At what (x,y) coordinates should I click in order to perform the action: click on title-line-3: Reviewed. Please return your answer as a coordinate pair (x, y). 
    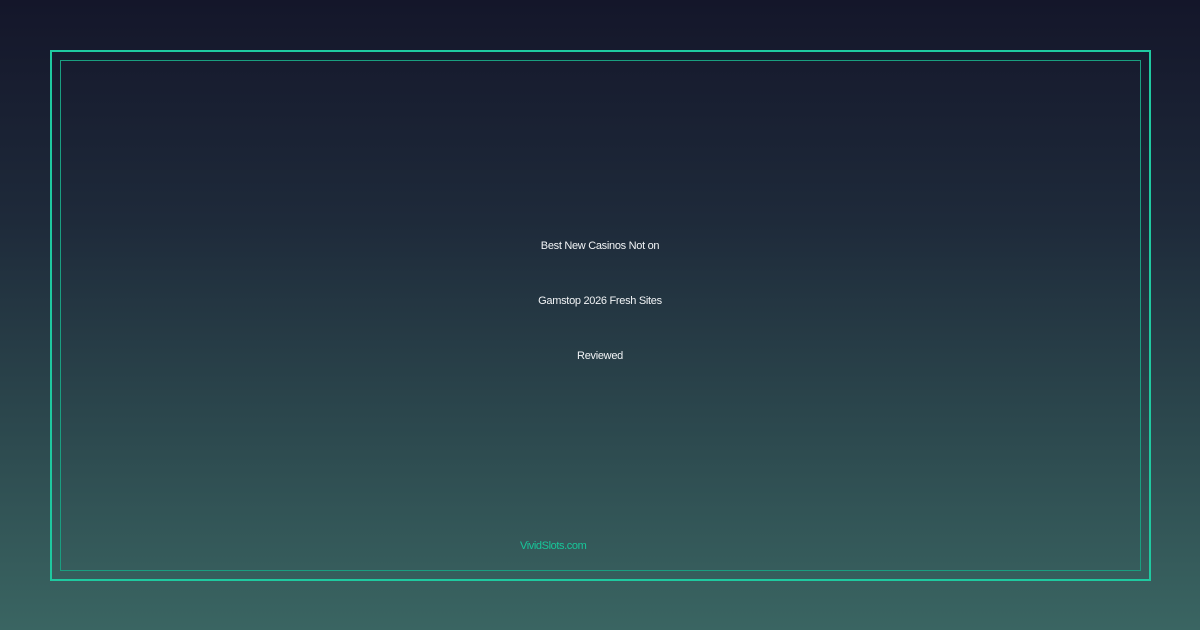
    Looking at the image, I should click on (600, 356).